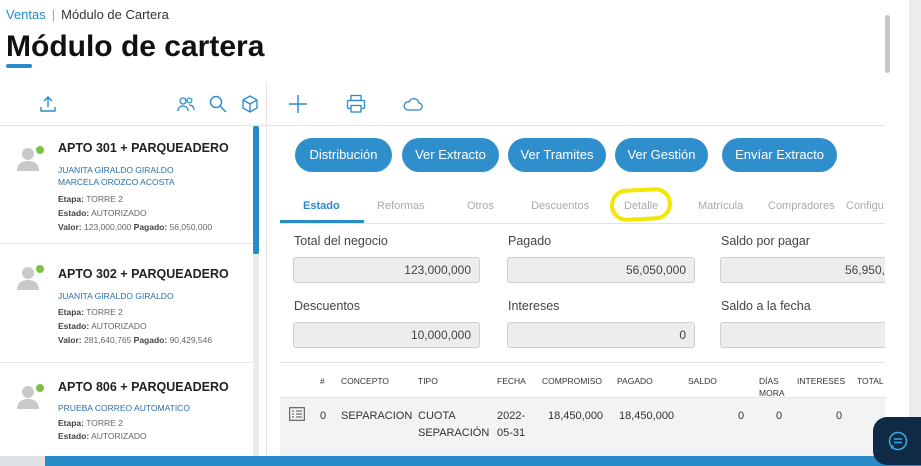  What do you see at coordinates (124, 408) in the screenshot?
I see `unit-person: PRUEBA CORREO AUTOMATICO` at bounding box center [124, 408].